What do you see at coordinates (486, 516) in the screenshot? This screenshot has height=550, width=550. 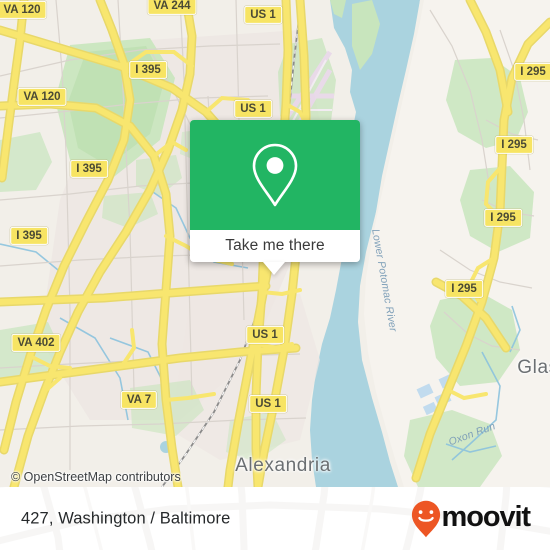 I see `moovit-wordmark: moovit` at bounding box center [486, 516].